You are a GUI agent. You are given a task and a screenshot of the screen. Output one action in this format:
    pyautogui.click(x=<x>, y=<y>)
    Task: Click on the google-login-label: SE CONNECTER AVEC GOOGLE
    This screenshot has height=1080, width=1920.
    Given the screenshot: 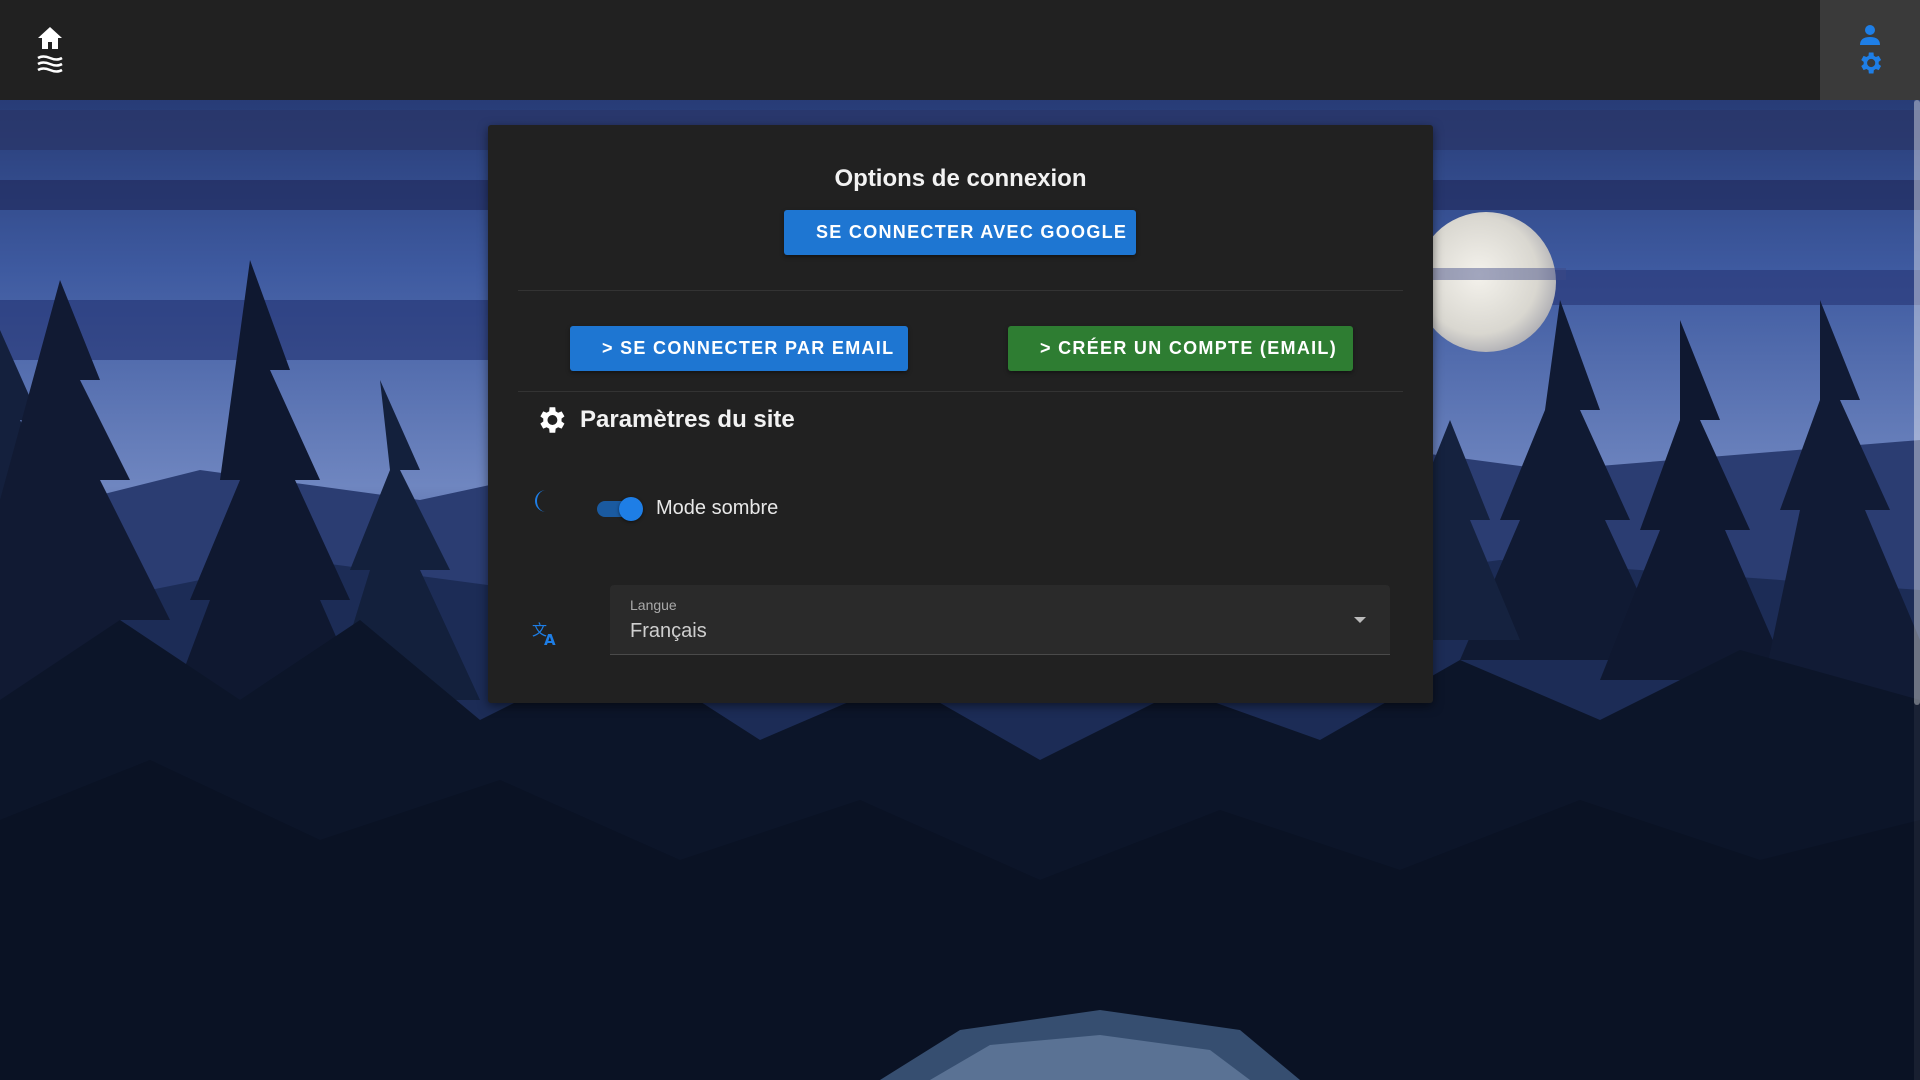 What is the action you would take?
    pyautogui.click(x=972, y=232)
    